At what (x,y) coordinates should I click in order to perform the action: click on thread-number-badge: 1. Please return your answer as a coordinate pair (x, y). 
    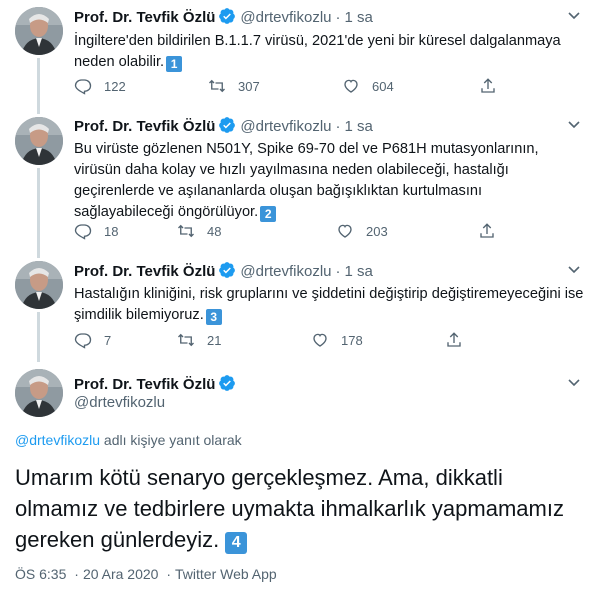
    Looking at the image, I should click on (174, 64).